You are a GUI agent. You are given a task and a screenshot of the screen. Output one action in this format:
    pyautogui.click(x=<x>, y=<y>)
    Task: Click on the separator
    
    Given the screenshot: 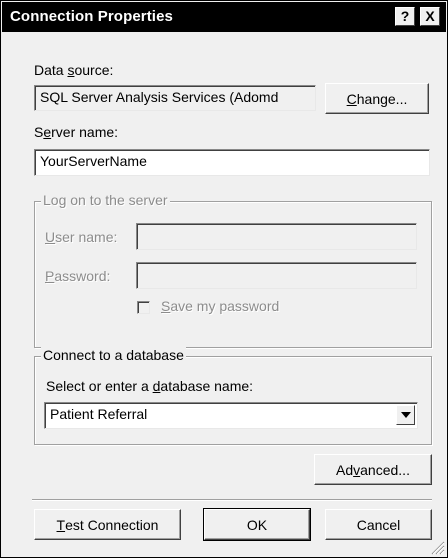 What is the action you would take?
    pyautogui.click(x=232, y=500)
    